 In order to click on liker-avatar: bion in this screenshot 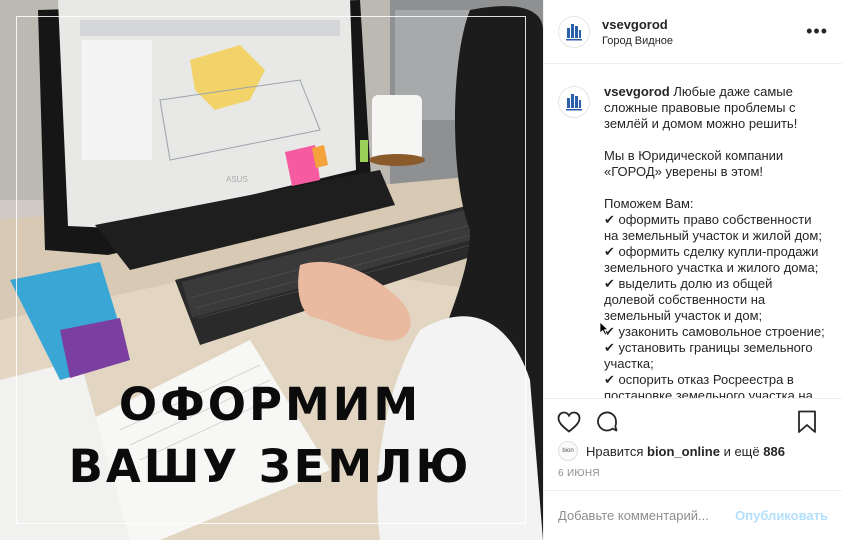, I will do `click(568, 451)`.